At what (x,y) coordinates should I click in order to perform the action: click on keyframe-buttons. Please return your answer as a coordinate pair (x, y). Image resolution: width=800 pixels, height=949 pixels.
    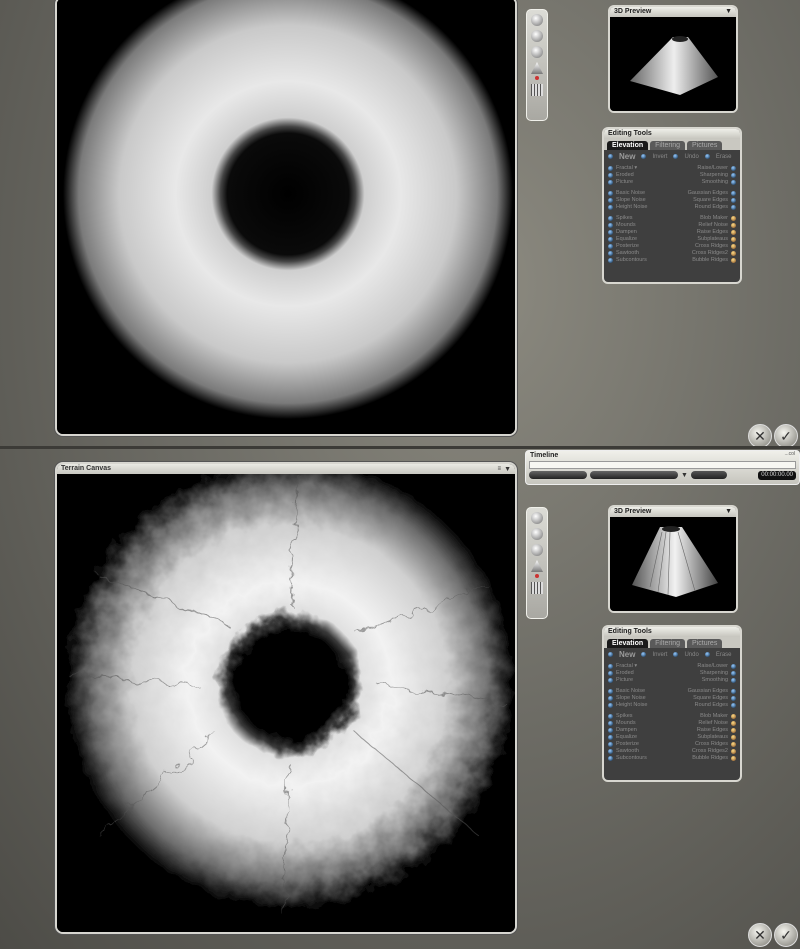
    Looking at the image, I should click on (558, 475).